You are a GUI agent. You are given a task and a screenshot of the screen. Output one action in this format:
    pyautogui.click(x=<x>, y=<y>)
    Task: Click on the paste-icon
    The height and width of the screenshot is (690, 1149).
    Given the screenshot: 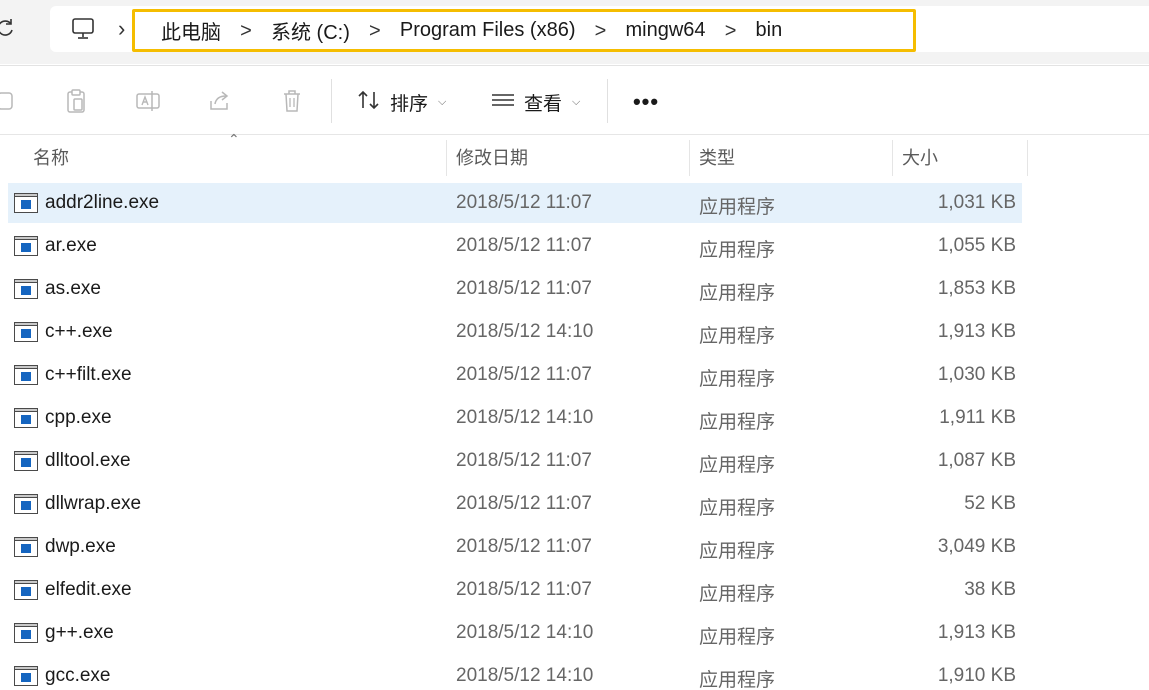 What is the action you would take?
    pyautogui.click(x=76, y=101)
    